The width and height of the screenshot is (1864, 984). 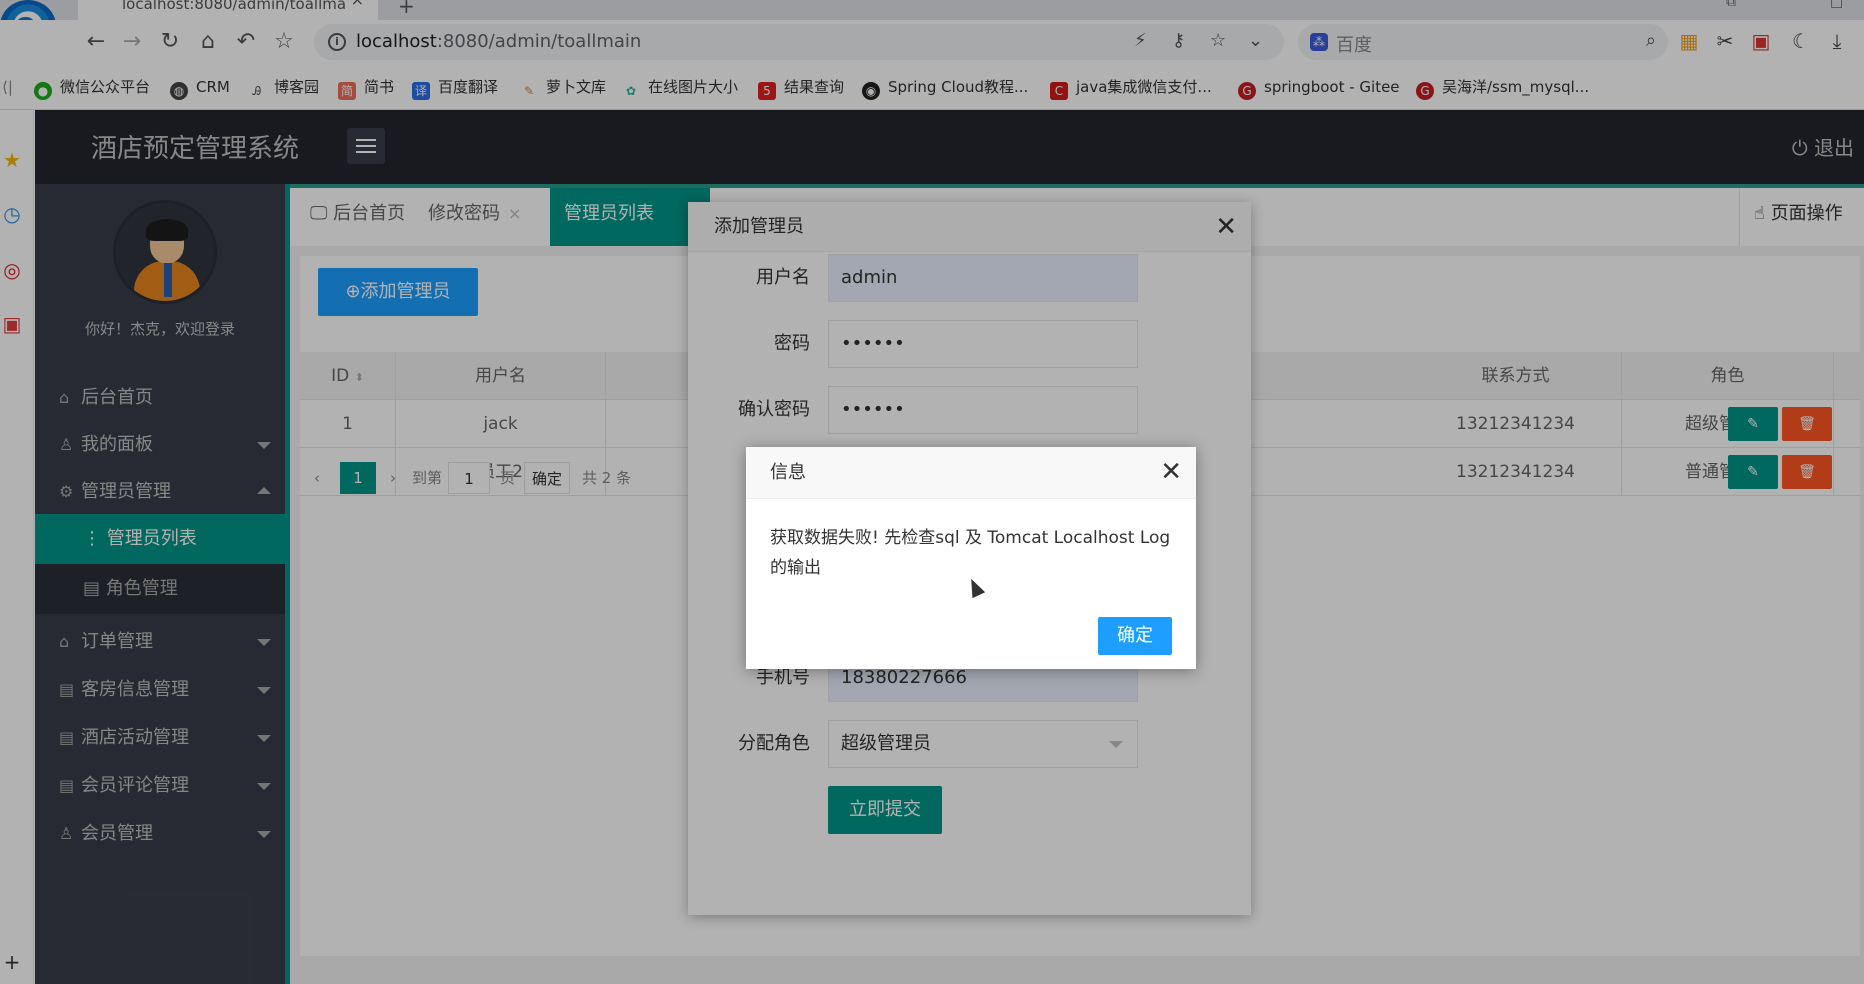 I want to click on ok-button: 确定, so click(x=1135, y=636).